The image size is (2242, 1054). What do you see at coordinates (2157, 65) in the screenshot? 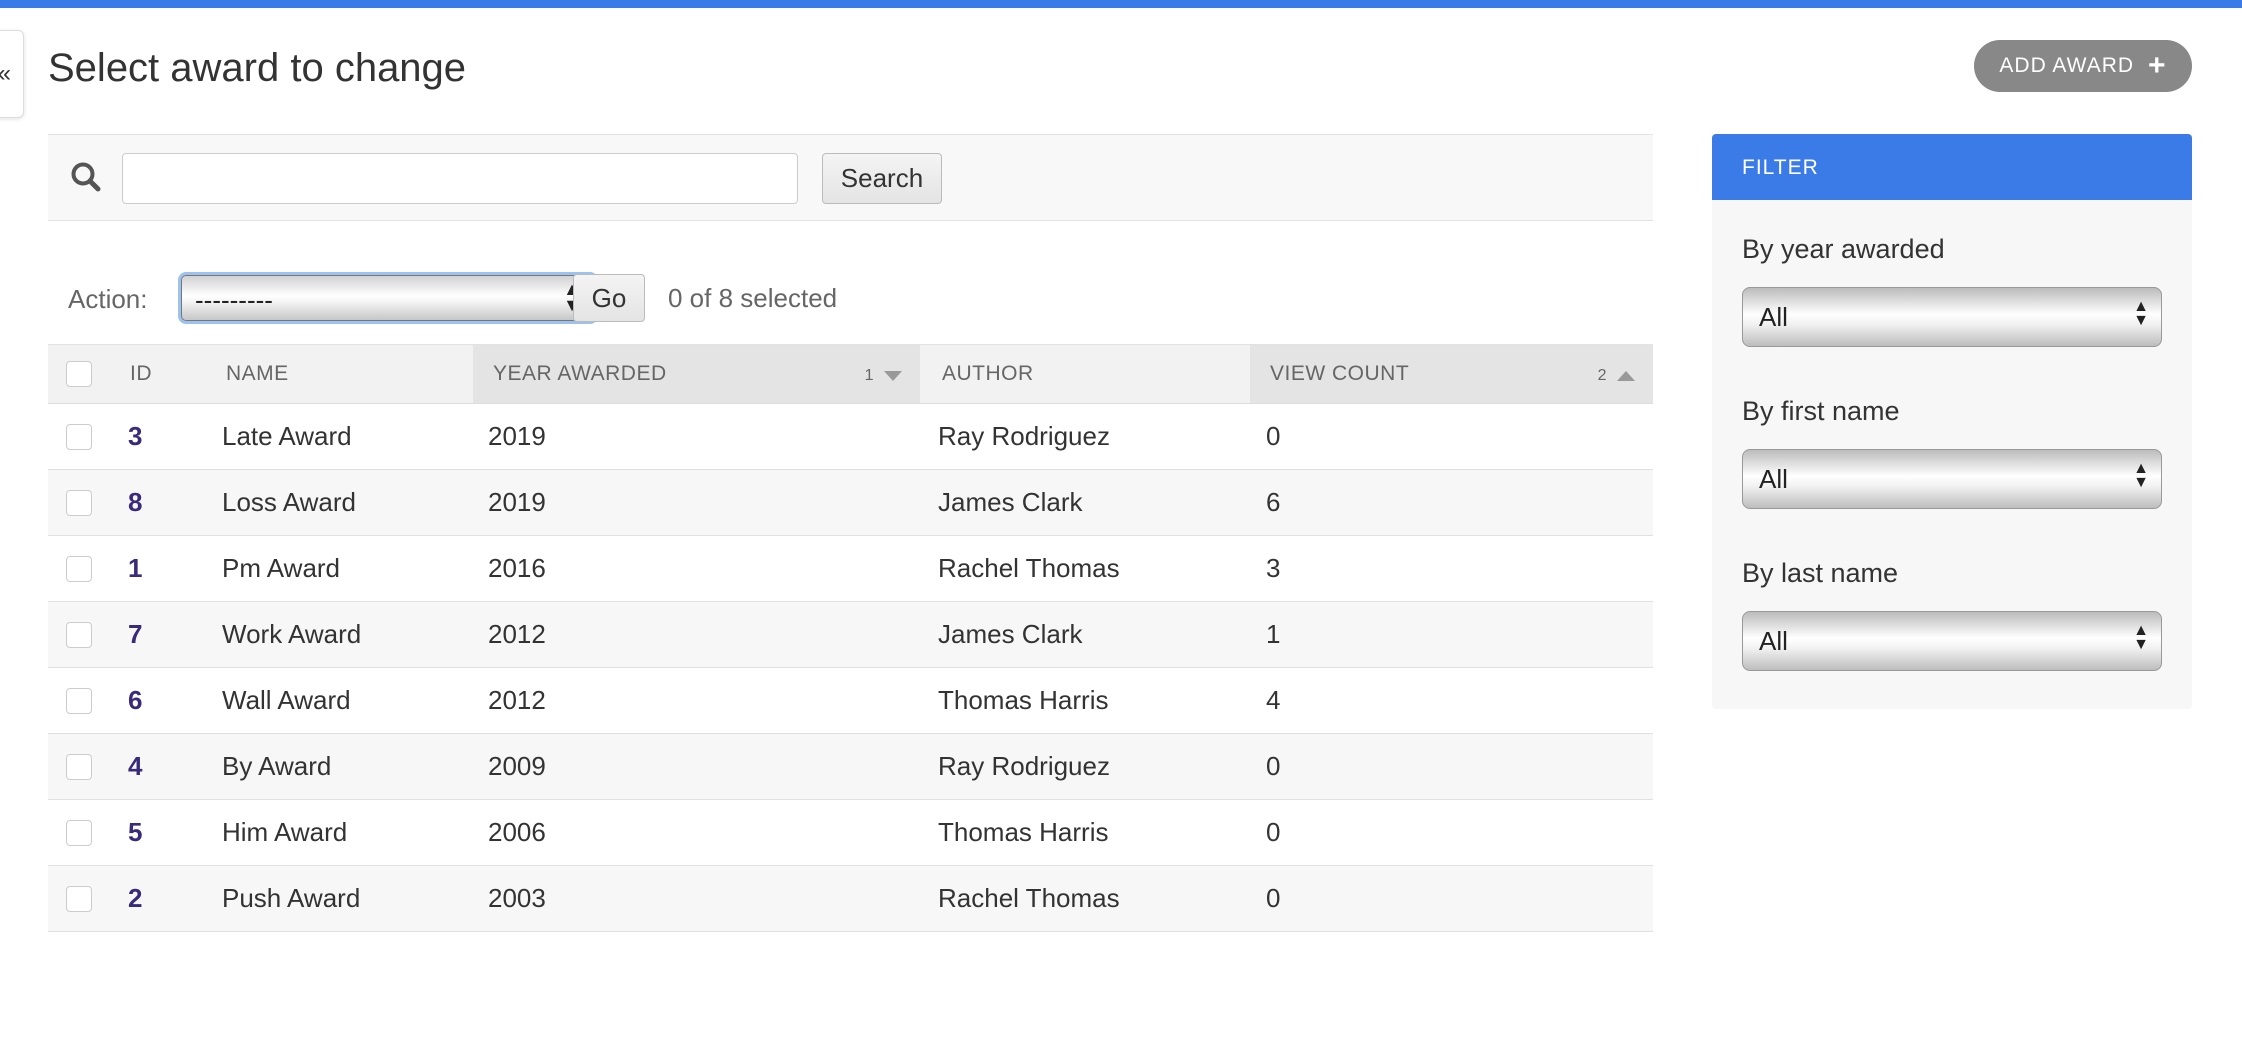
I see `plus-icon: +` at bounding box center [2157, 65].